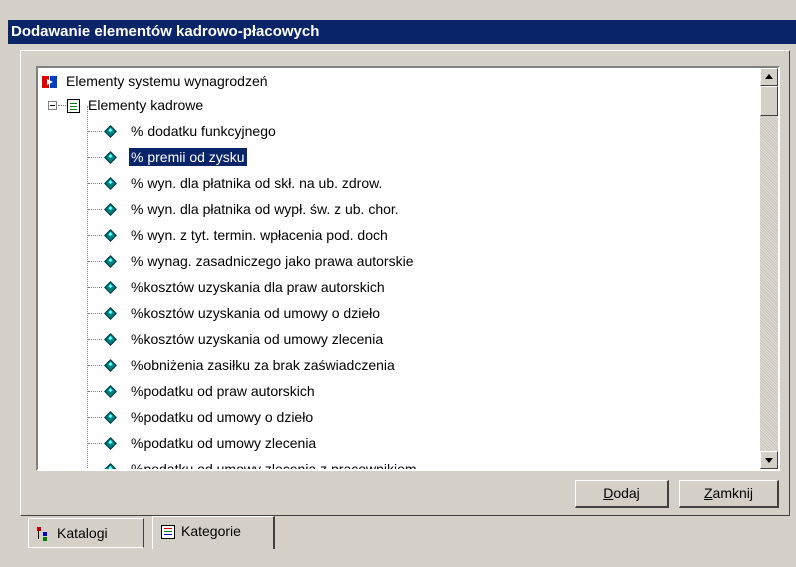 The image size is (796, 567). Describe the element at coordinates (168, 532) in the screenshot. I see `list-icon` at that location.